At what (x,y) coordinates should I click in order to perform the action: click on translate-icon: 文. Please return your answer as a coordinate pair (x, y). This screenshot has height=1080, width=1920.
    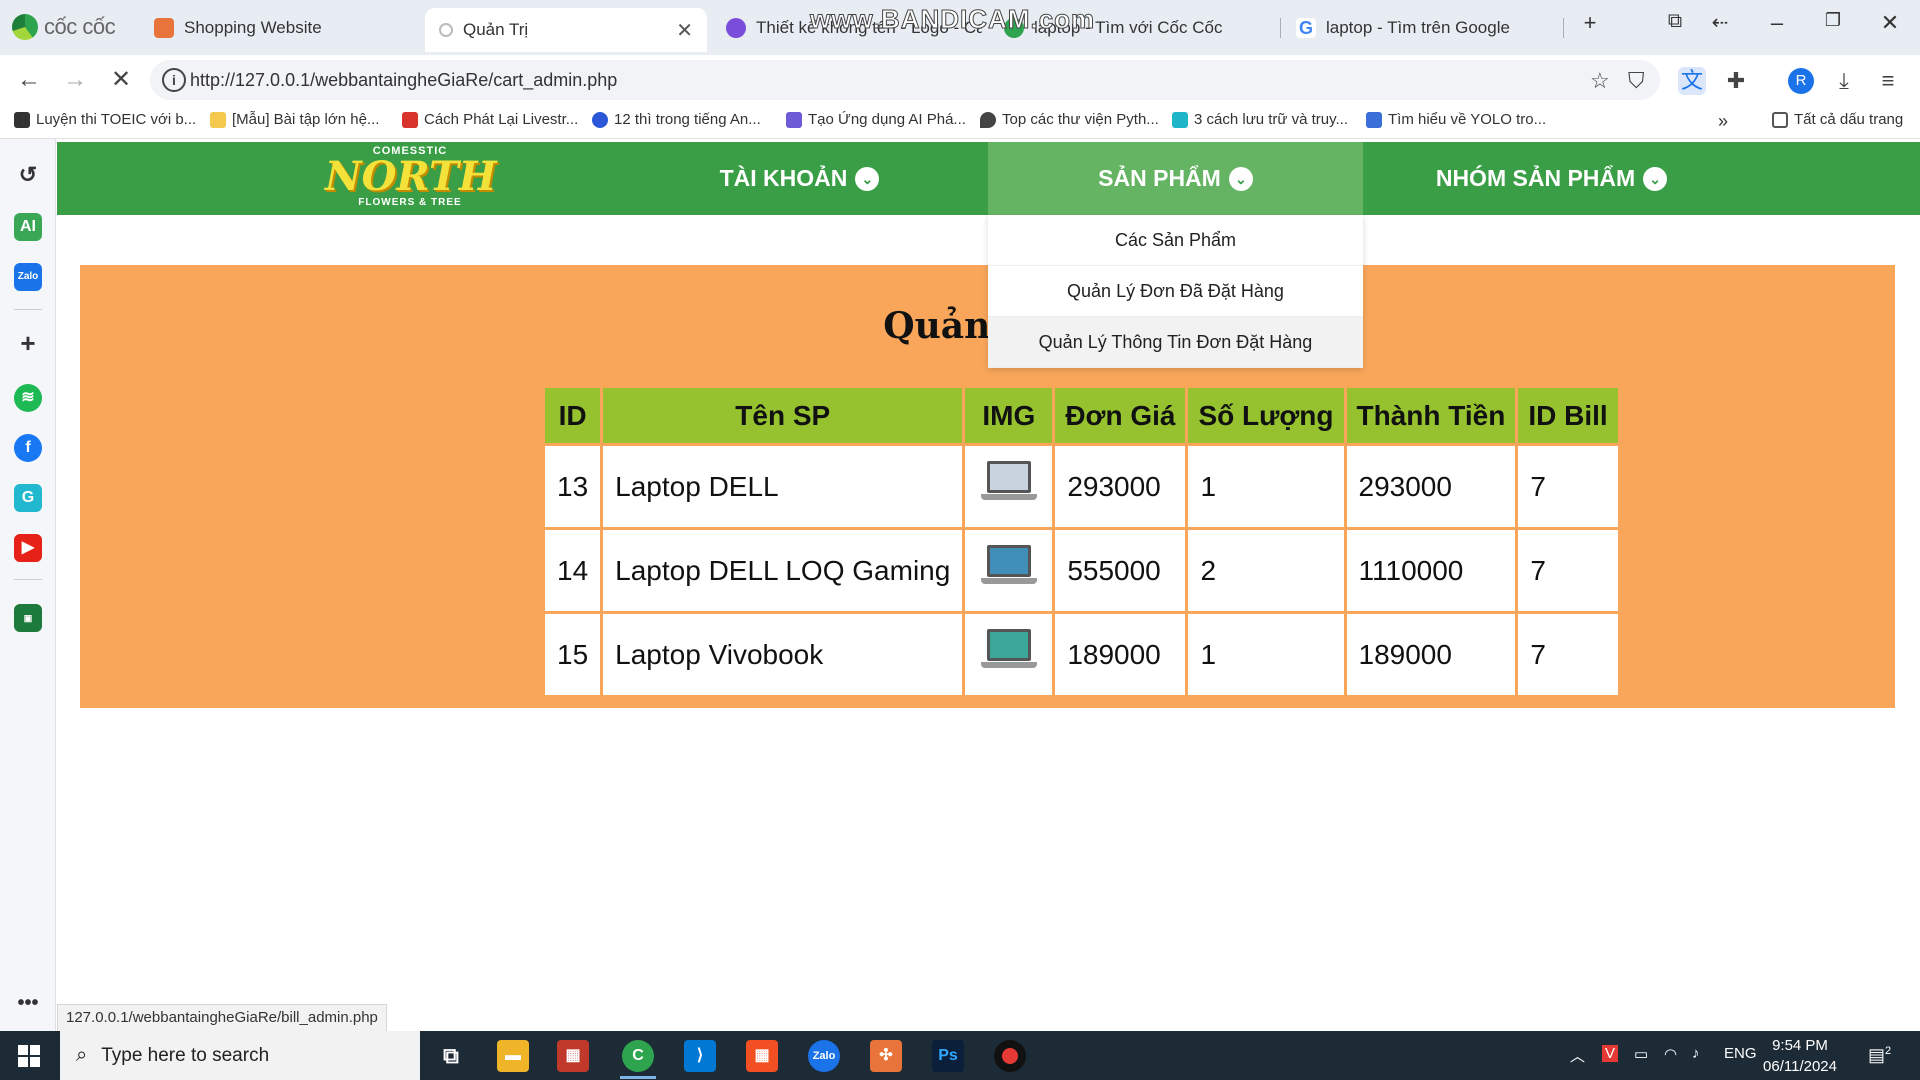
    Looking at the image, I should click on (1692, 81).